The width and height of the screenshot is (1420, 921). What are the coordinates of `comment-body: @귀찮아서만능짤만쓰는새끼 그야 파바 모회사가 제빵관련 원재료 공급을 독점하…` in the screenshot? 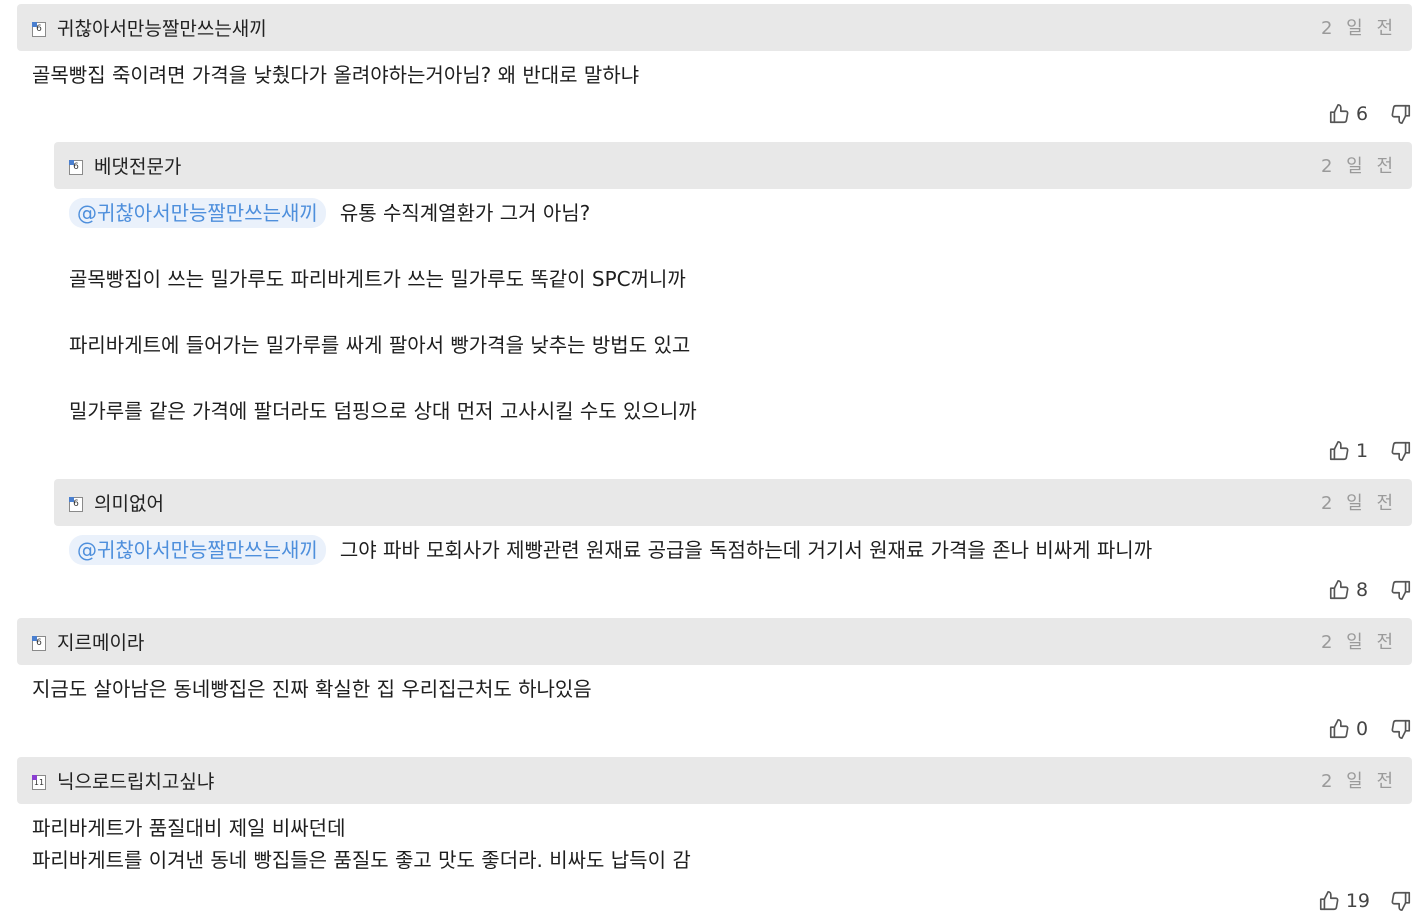 It's located at (610, 550).